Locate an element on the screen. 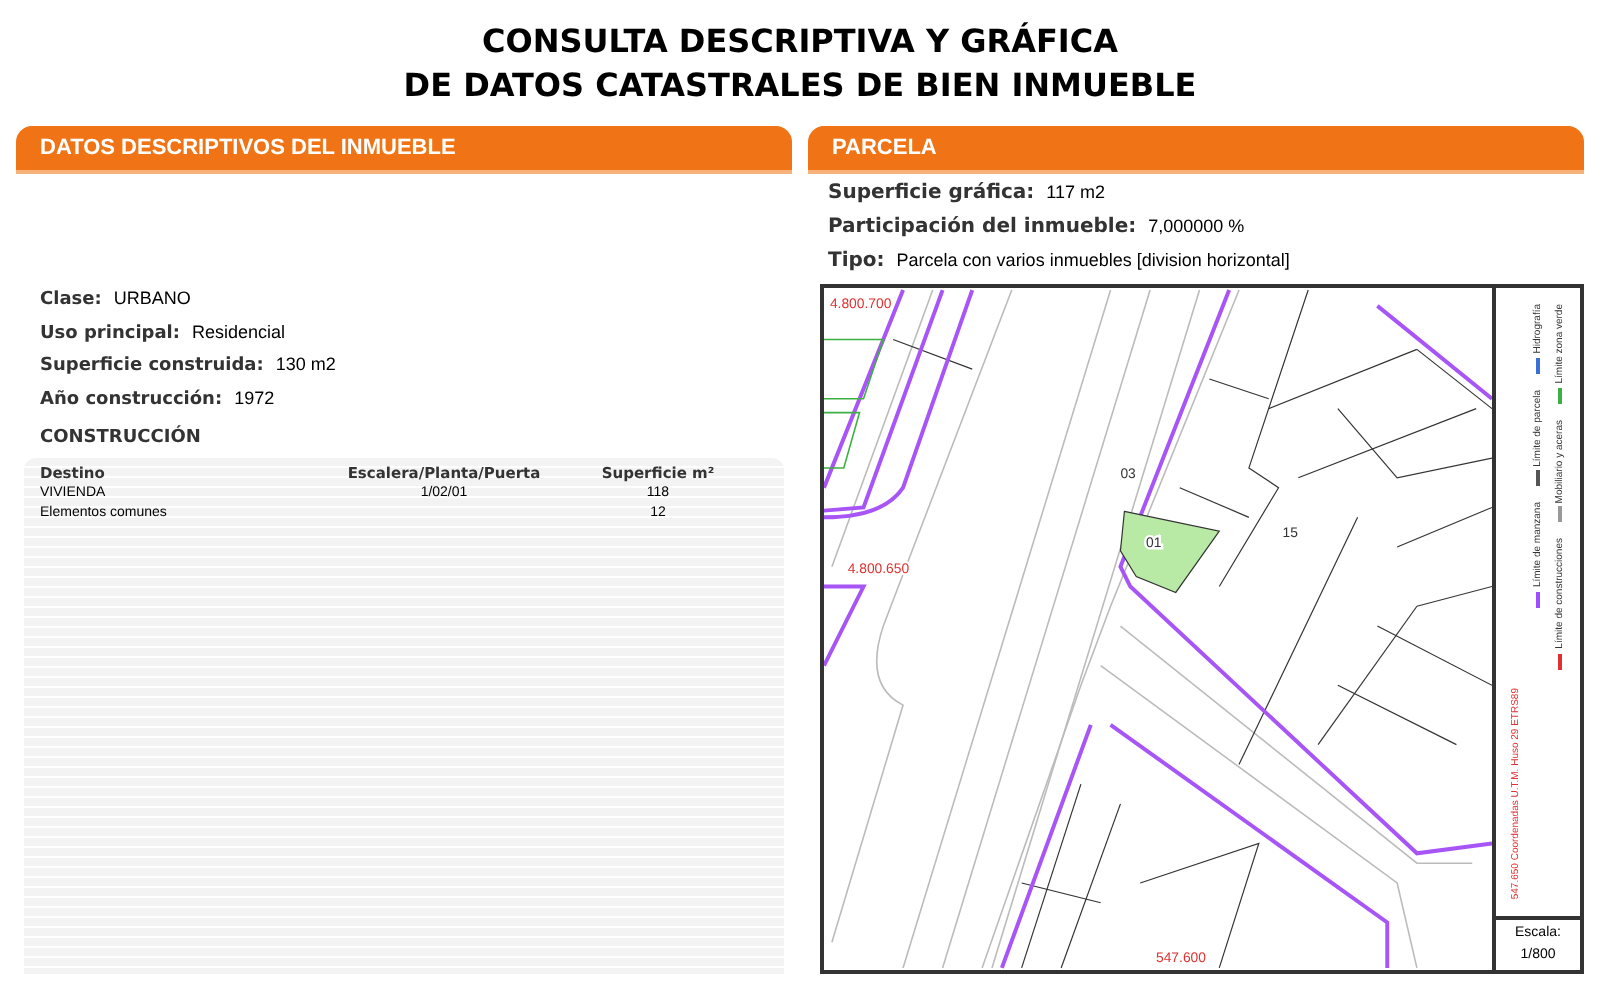 This screenshot has height=990, width=1600. field-label: Superficie construida: is located at coordinates (152, 367).